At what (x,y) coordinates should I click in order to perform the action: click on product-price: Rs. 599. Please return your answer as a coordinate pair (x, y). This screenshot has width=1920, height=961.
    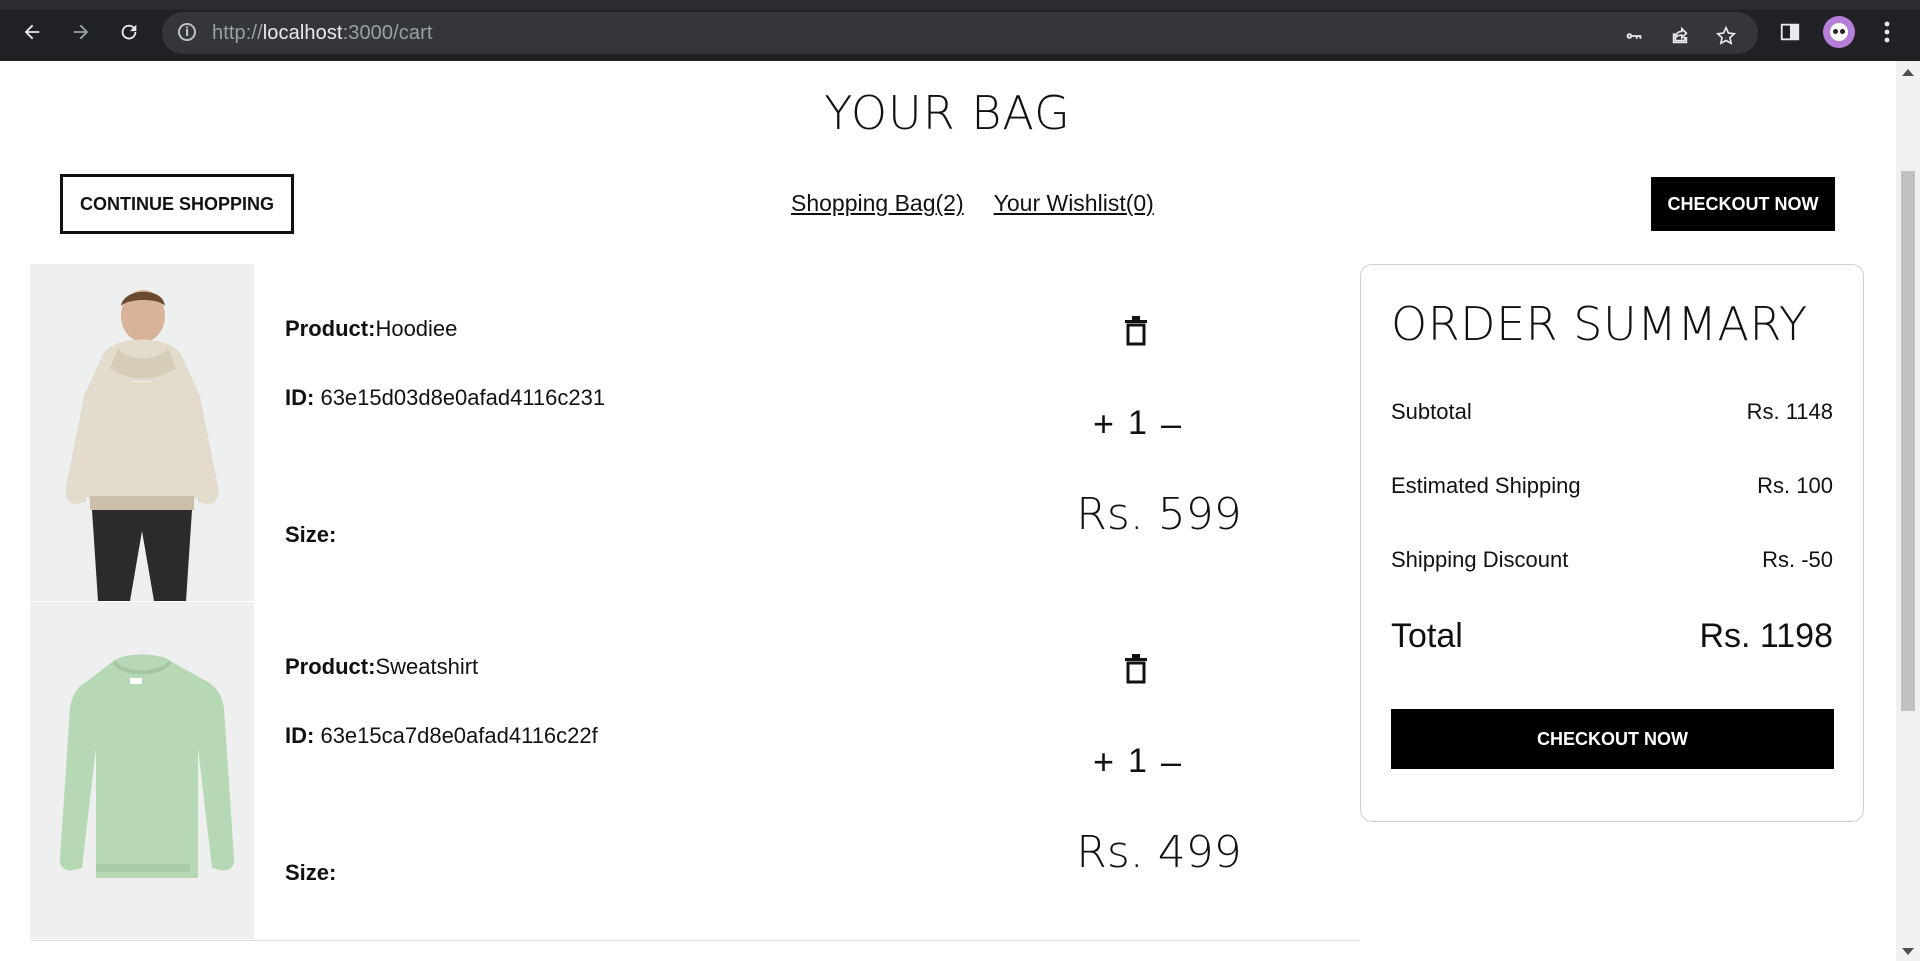
    Looking at the image, I should click on (1159, 514).